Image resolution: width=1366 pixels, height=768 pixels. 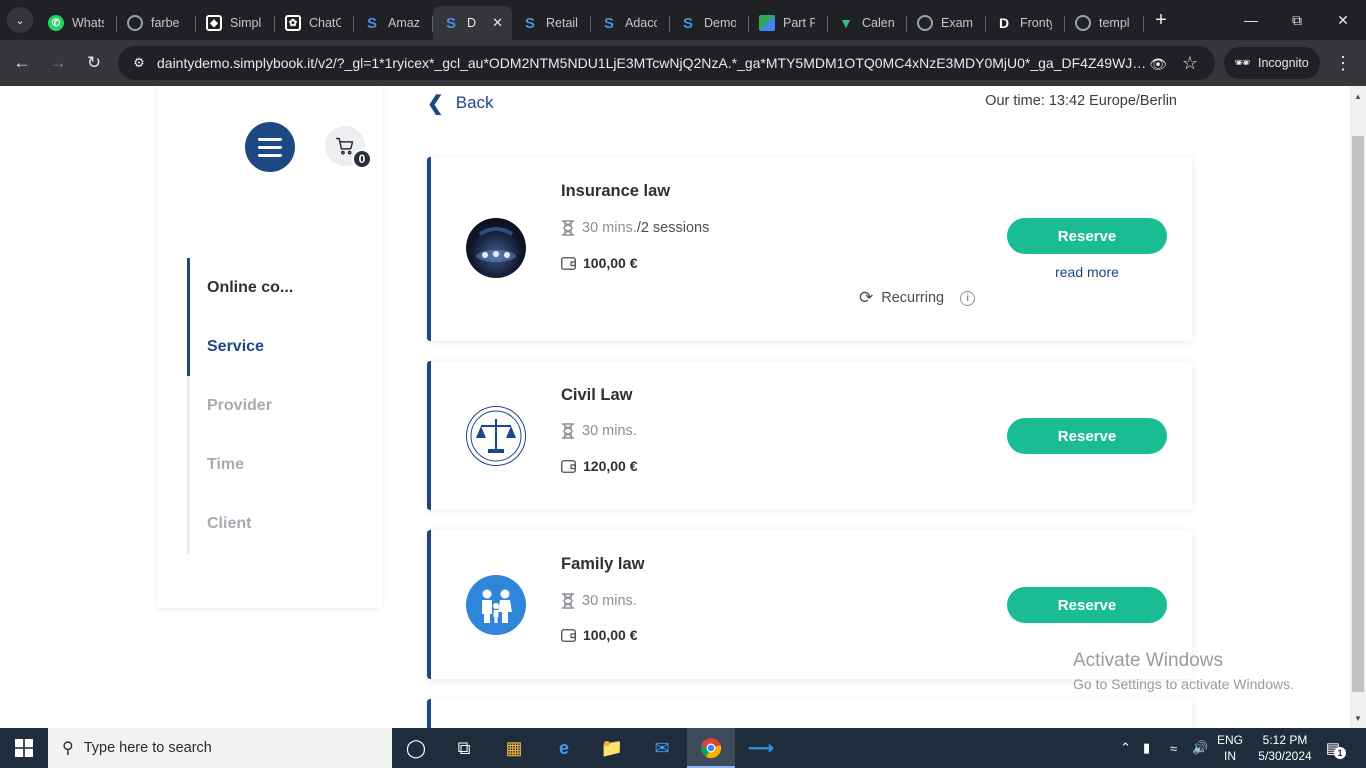 What do you see at coordinates (293, 23) in the screenshot?
I see `chatgpt-icon: ✿` at bounding box center [293, 23].